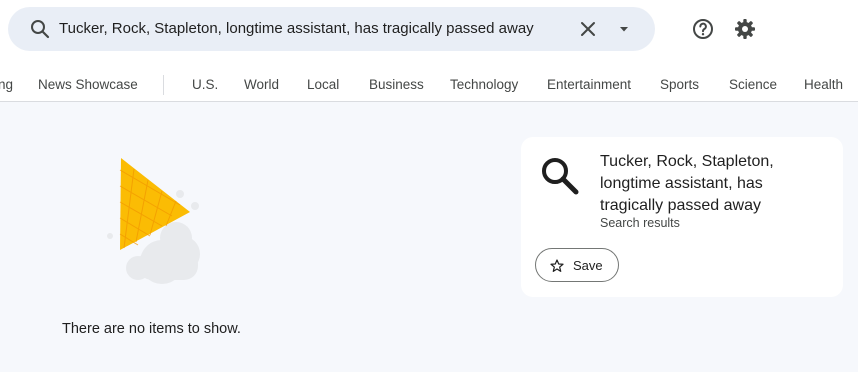 The image size is (858, 372). Describe the element at coordinates (703, 29) in the screenshot. I see `help-circle-icon` at that location.